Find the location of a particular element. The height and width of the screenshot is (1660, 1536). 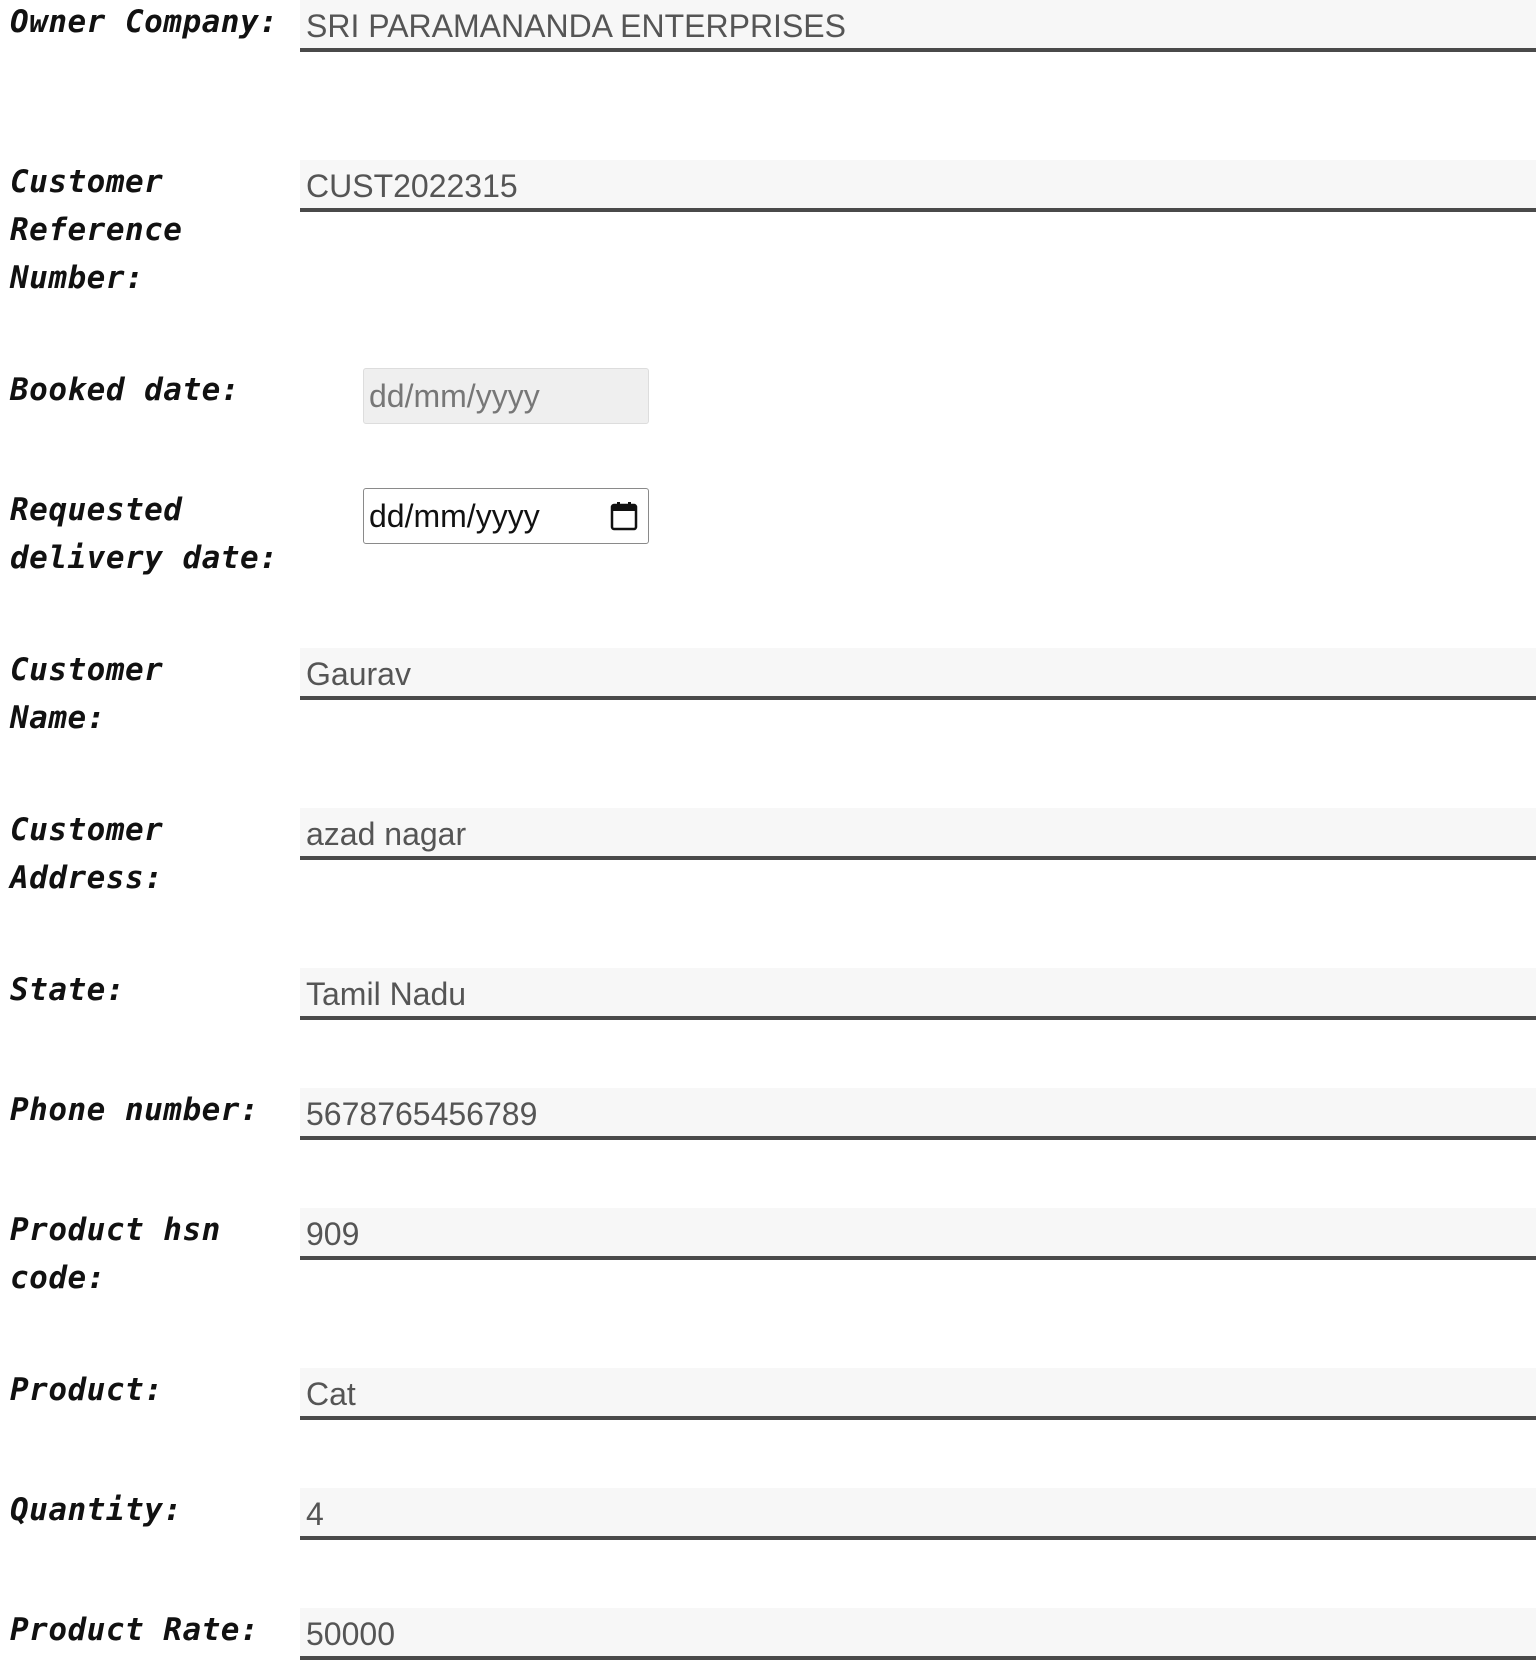

customer-name-field: Gaurav is located at coordinates (918, 674).